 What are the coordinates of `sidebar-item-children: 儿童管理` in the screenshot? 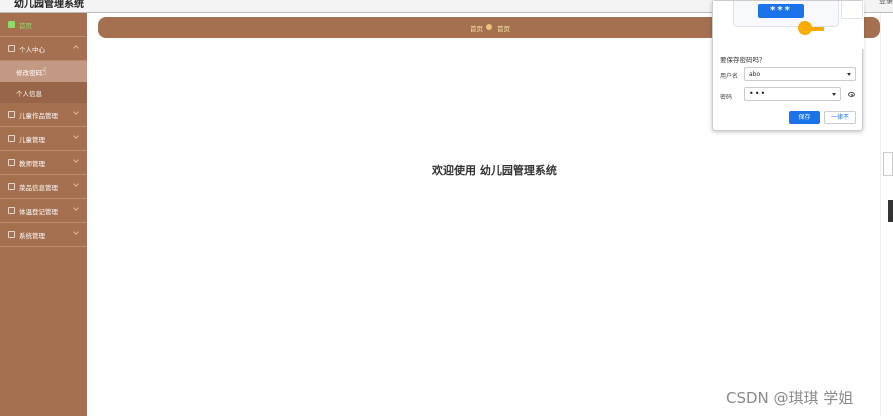 It's located at (43, 139).